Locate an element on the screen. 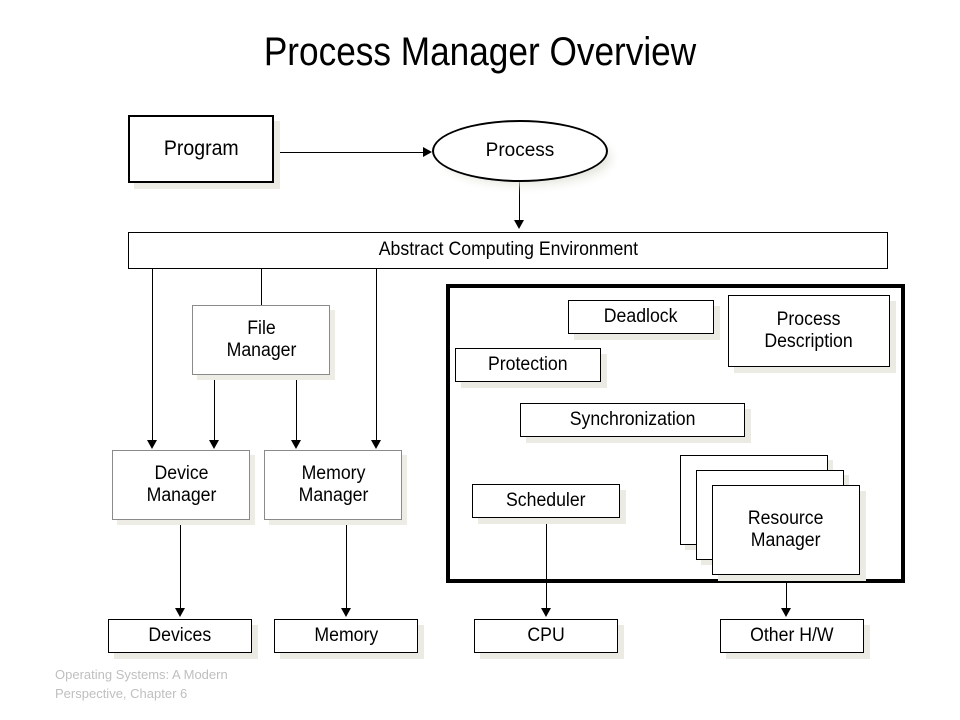 The height and width of the screenshot is (720, 960). arrowhead-device-manager-to-devices is located at coordinates (180, 612).